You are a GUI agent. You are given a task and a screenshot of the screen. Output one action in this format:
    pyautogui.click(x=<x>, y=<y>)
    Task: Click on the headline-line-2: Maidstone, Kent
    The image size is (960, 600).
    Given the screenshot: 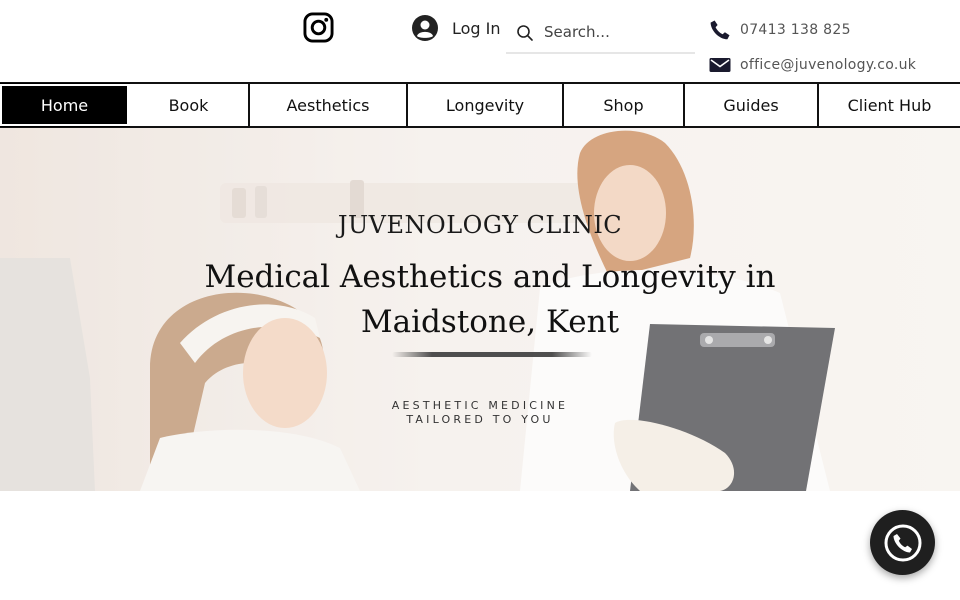 What is the action you would take?
    pyautogui.click(x=490, y=322)
    